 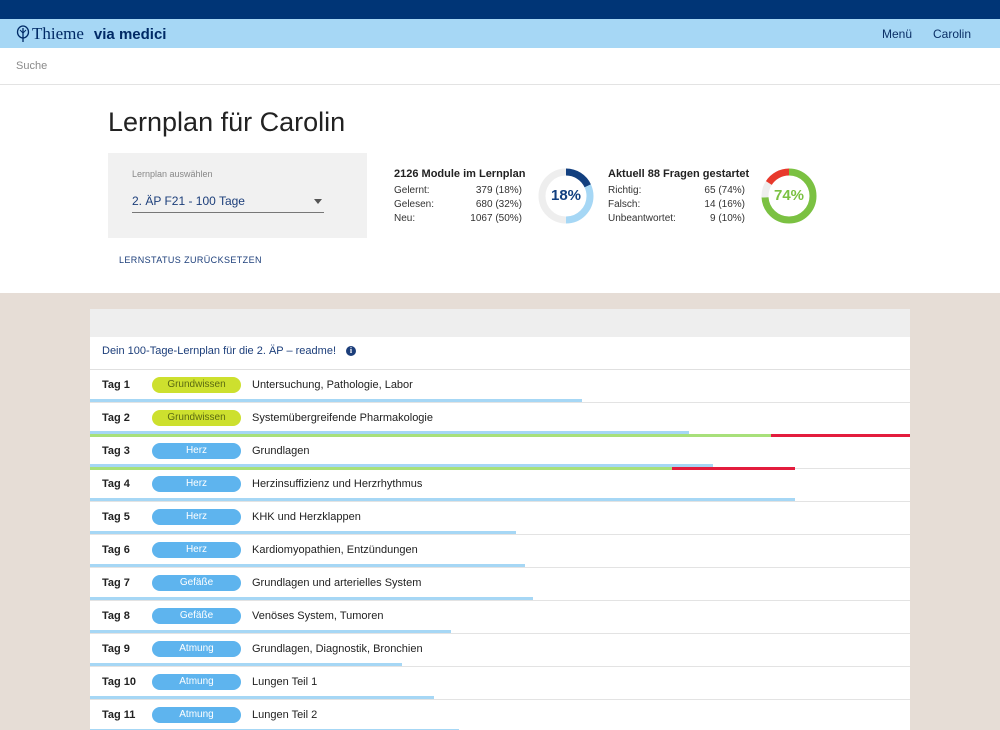 What do you see at coordinates (412, 190) in the screenshot?
I see `stat-label: Gelernt:` at bounding box center [412, 190].